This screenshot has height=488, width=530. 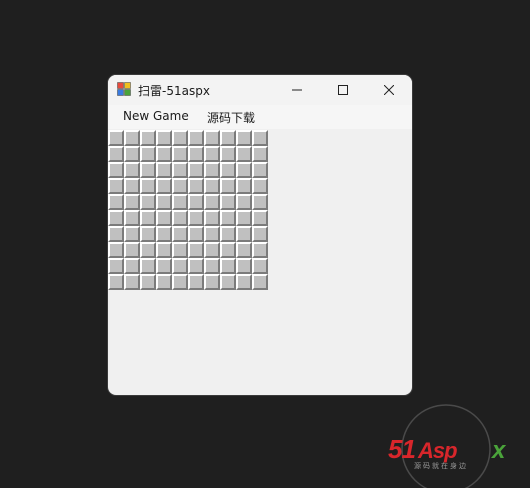 I want to click on menu-source-download: 源码下载, so click(x=231, y=117).